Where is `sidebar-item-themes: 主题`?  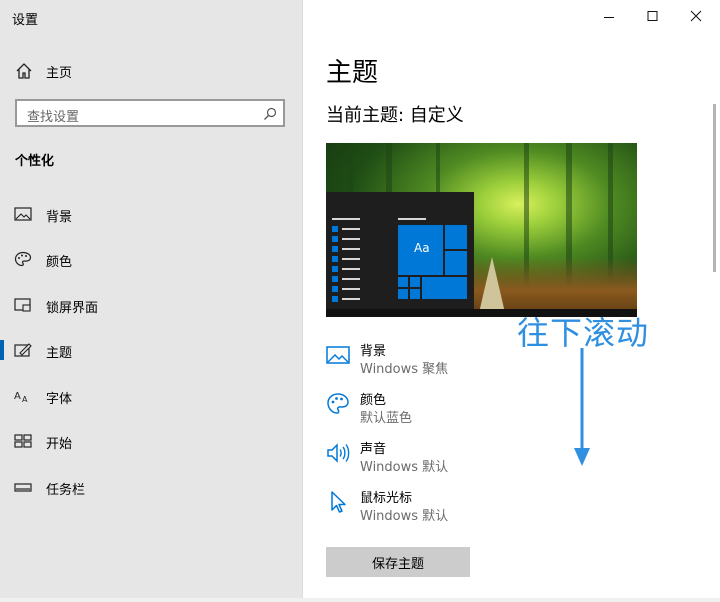 sidebar-item-themes: 主题 is located at coordinates (151, 350).